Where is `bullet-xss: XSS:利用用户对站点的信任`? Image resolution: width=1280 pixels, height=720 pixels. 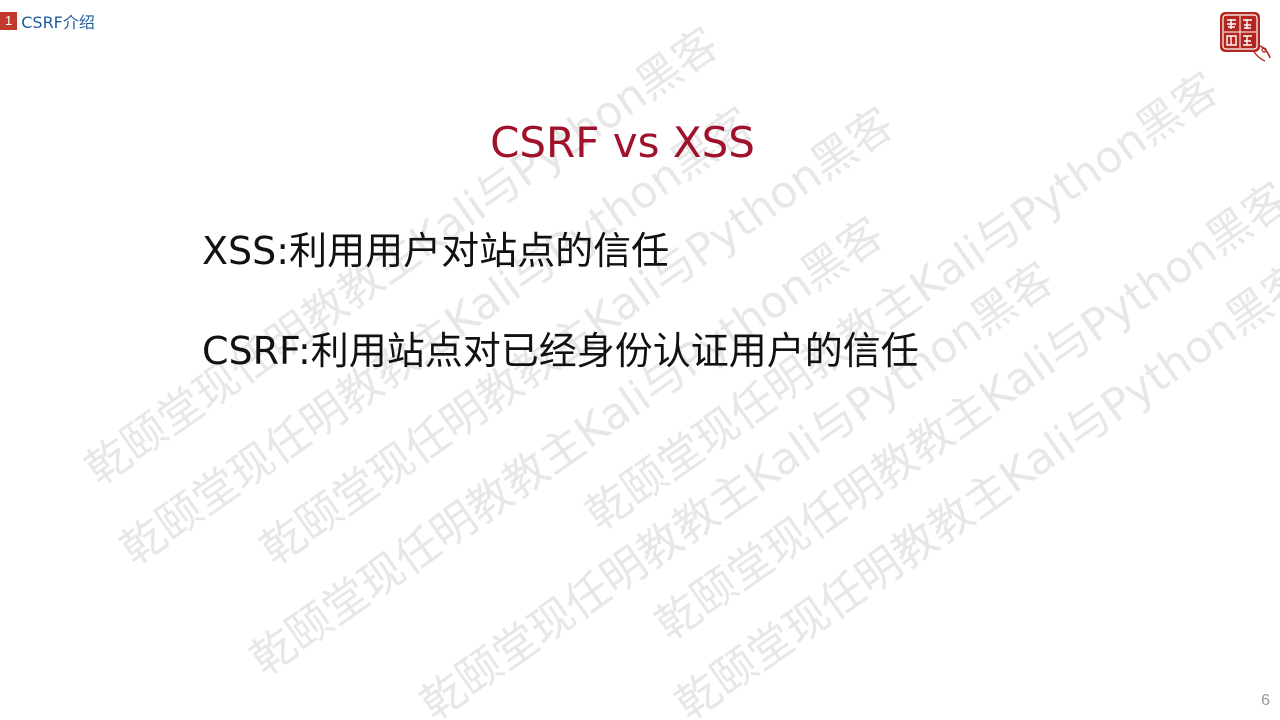
bullet-xss: XSS:利用用户对站点的信任 is located at coordinates (436, 251).